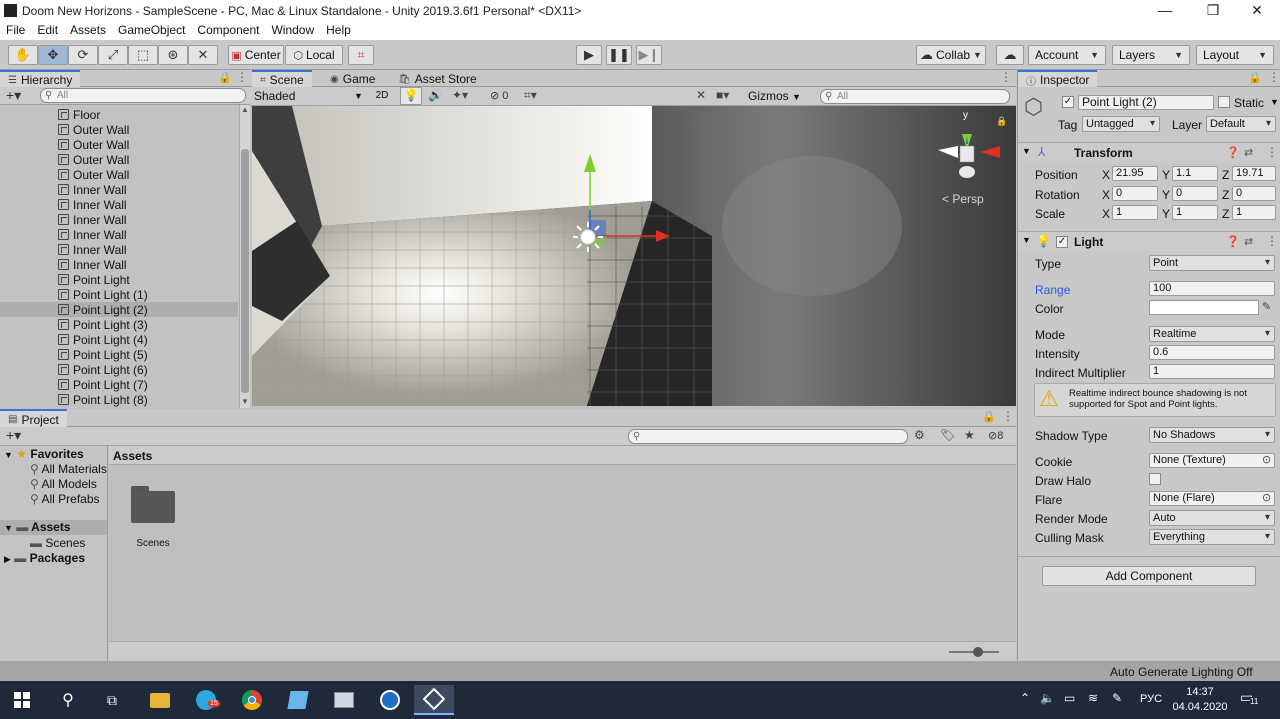  What do you see at coordinates (1212, 371) in the screenshot?
I see `indirect-multiplier-field: 1` at bounding box center [1212, 371].